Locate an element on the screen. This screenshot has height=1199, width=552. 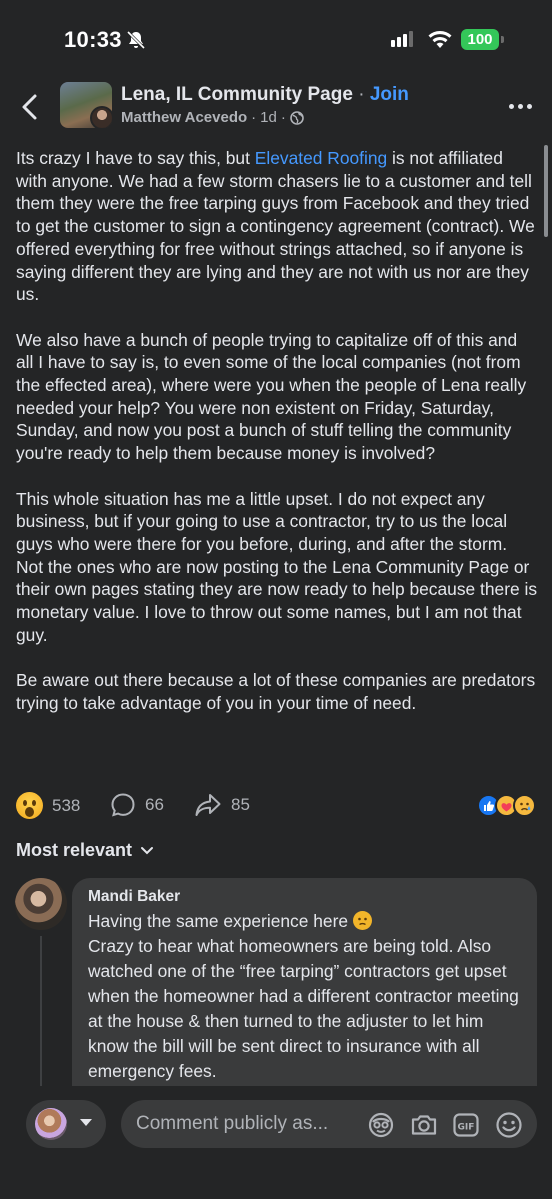
share-arrow-icon is located at coordinates (208, 805).